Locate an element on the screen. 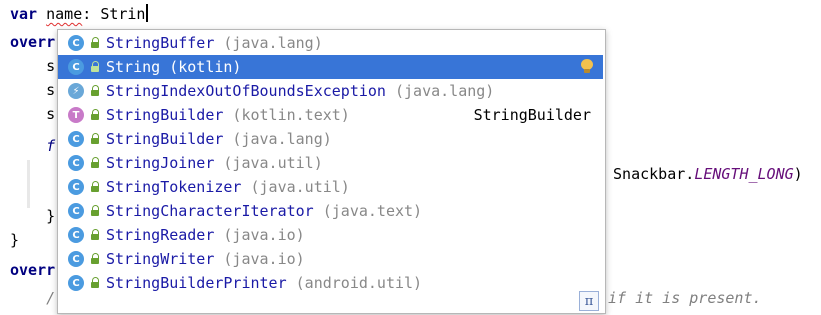 This screenshot has height=315, width=821. code-comment-tail: if it is present. is located at coordinates (685, 298).